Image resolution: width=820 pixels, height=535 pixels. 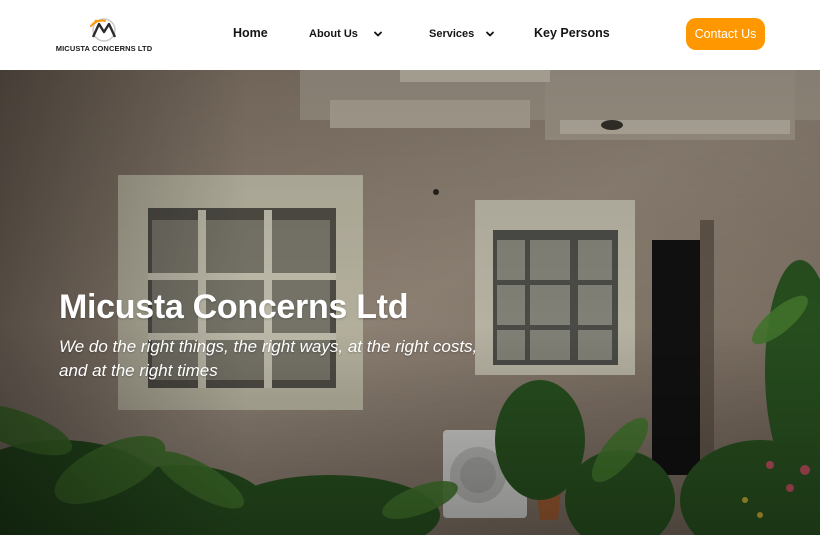 What do you see at coordinates (234, 307) in the screenshot?
I see `hero-title: Micusta Concerns Ltd` at bounding box center [234, 307].